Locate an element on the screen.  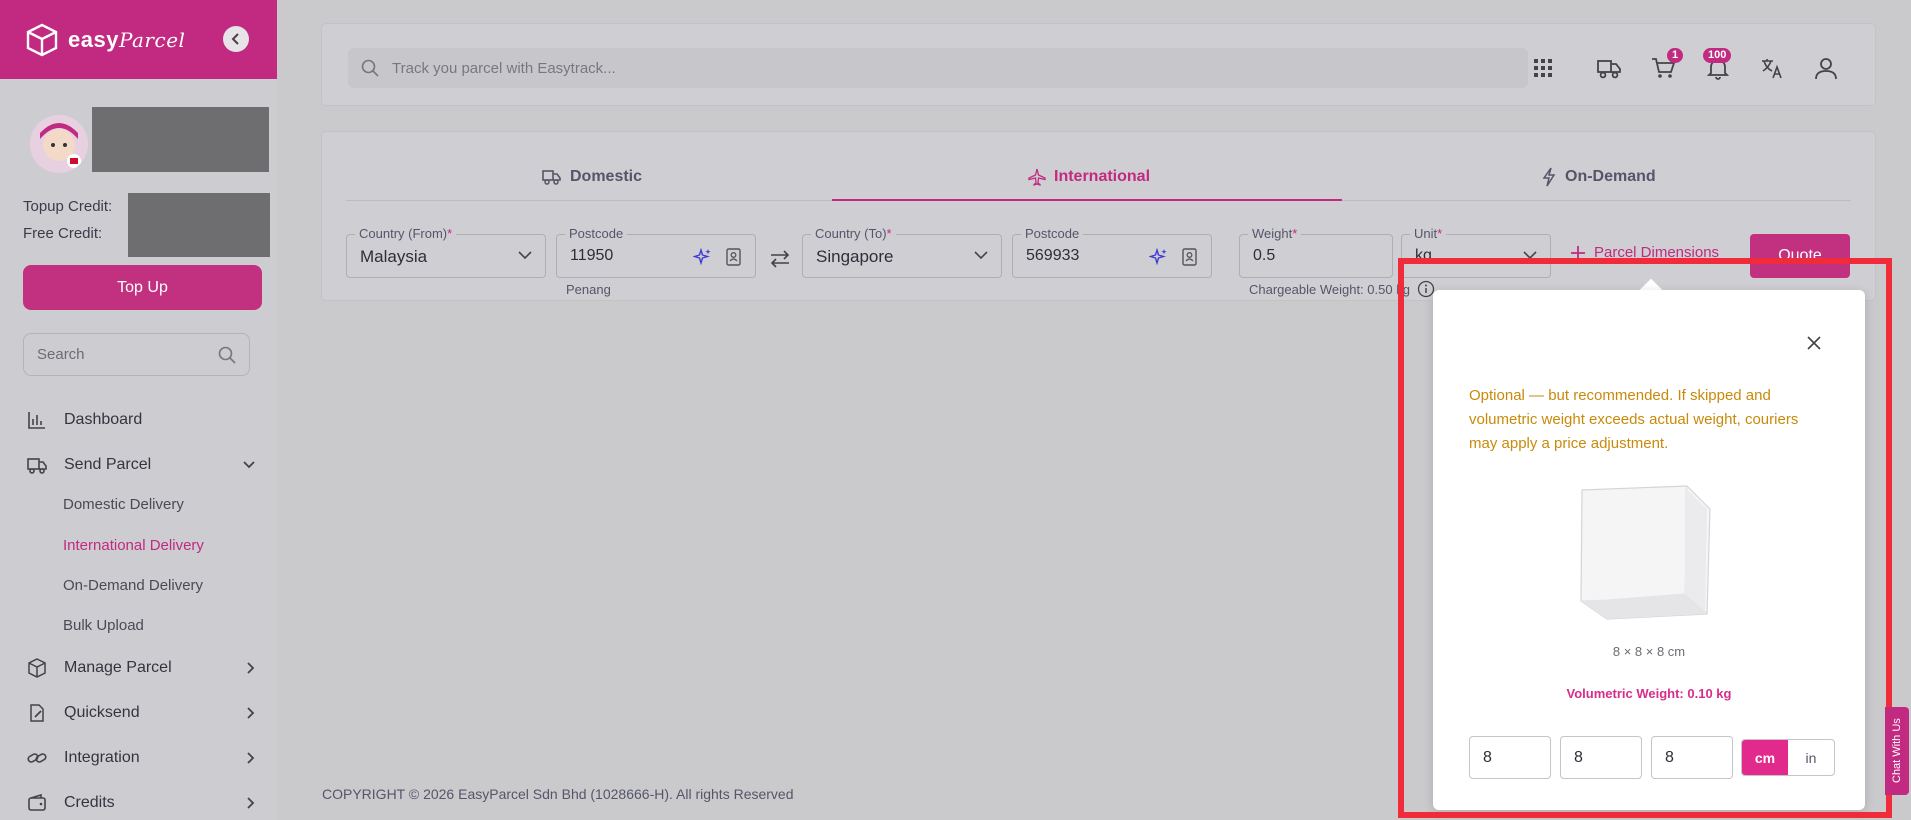
chart-icon is located at coordinates (36, 420).